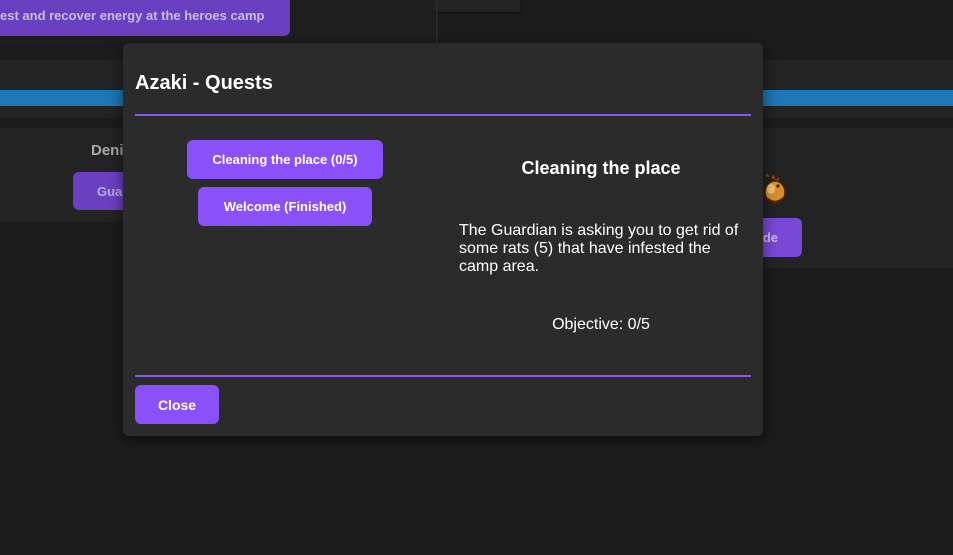 This screenshot has height=555, width=953. What do you see at coordinates (770, 237) in the screenshot?
I see `hero-card-right-action-label: de` at bounding box center [770, 237].